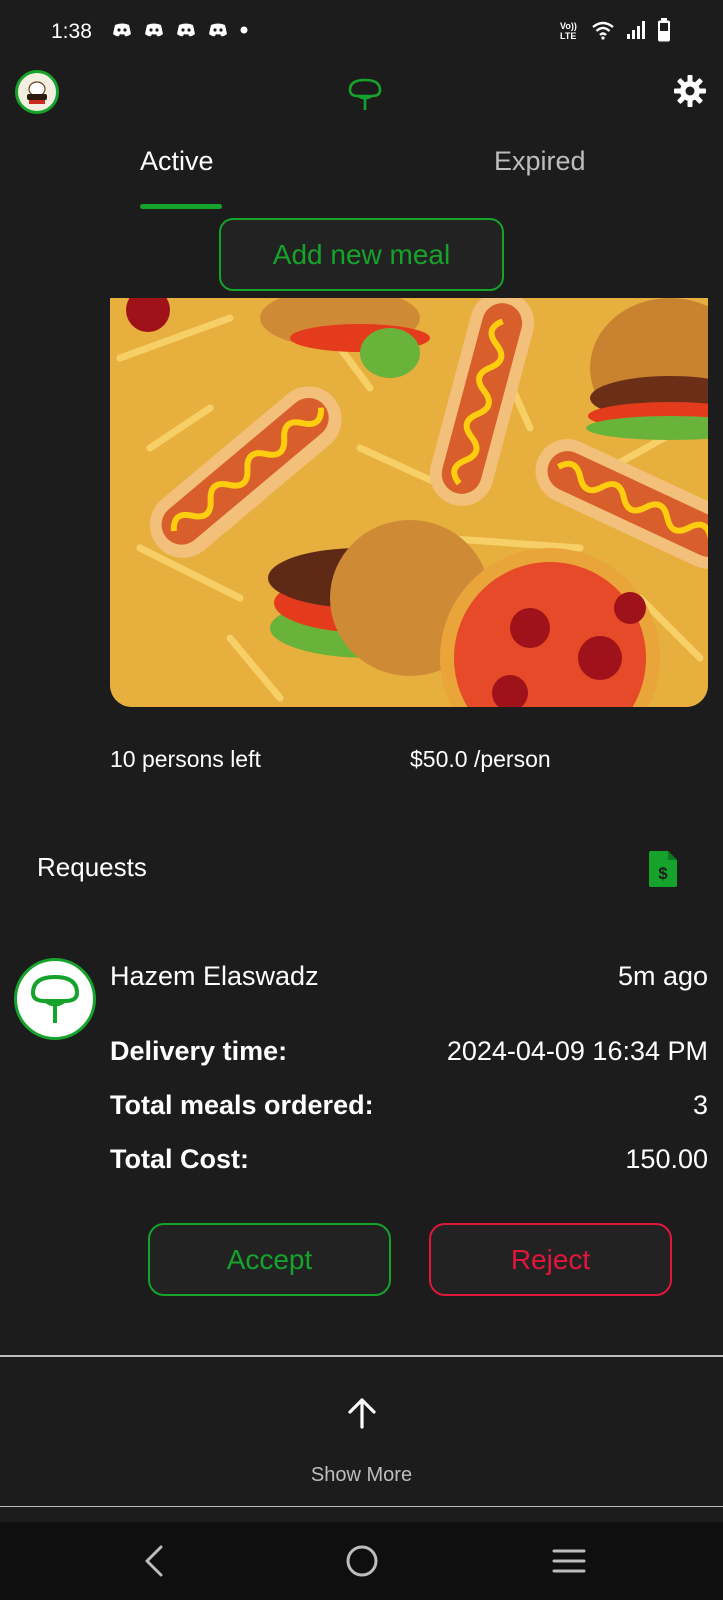 This screenshot has height=1600, width=723. Describe the element at coordinates (154, 1561) in the screenshot. I see `back-icon` at that location.